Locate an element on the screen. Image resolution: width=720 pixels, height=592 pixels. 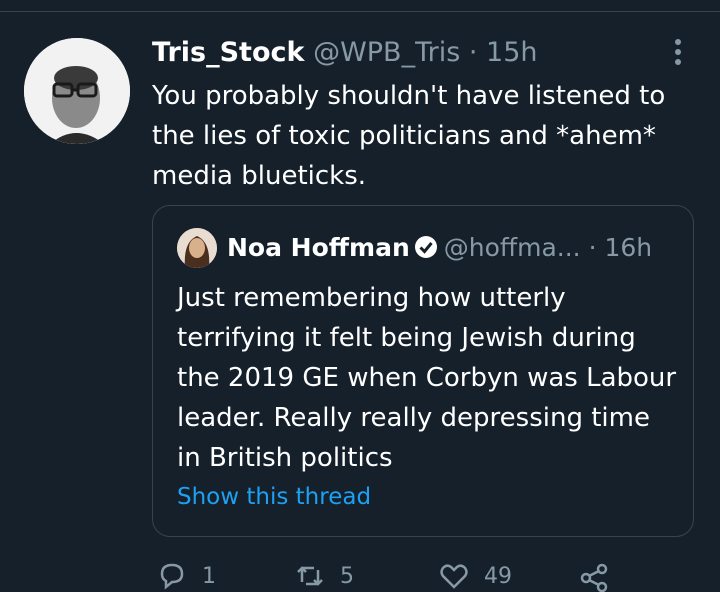
reply-icon is located at coordinates (172, 576).